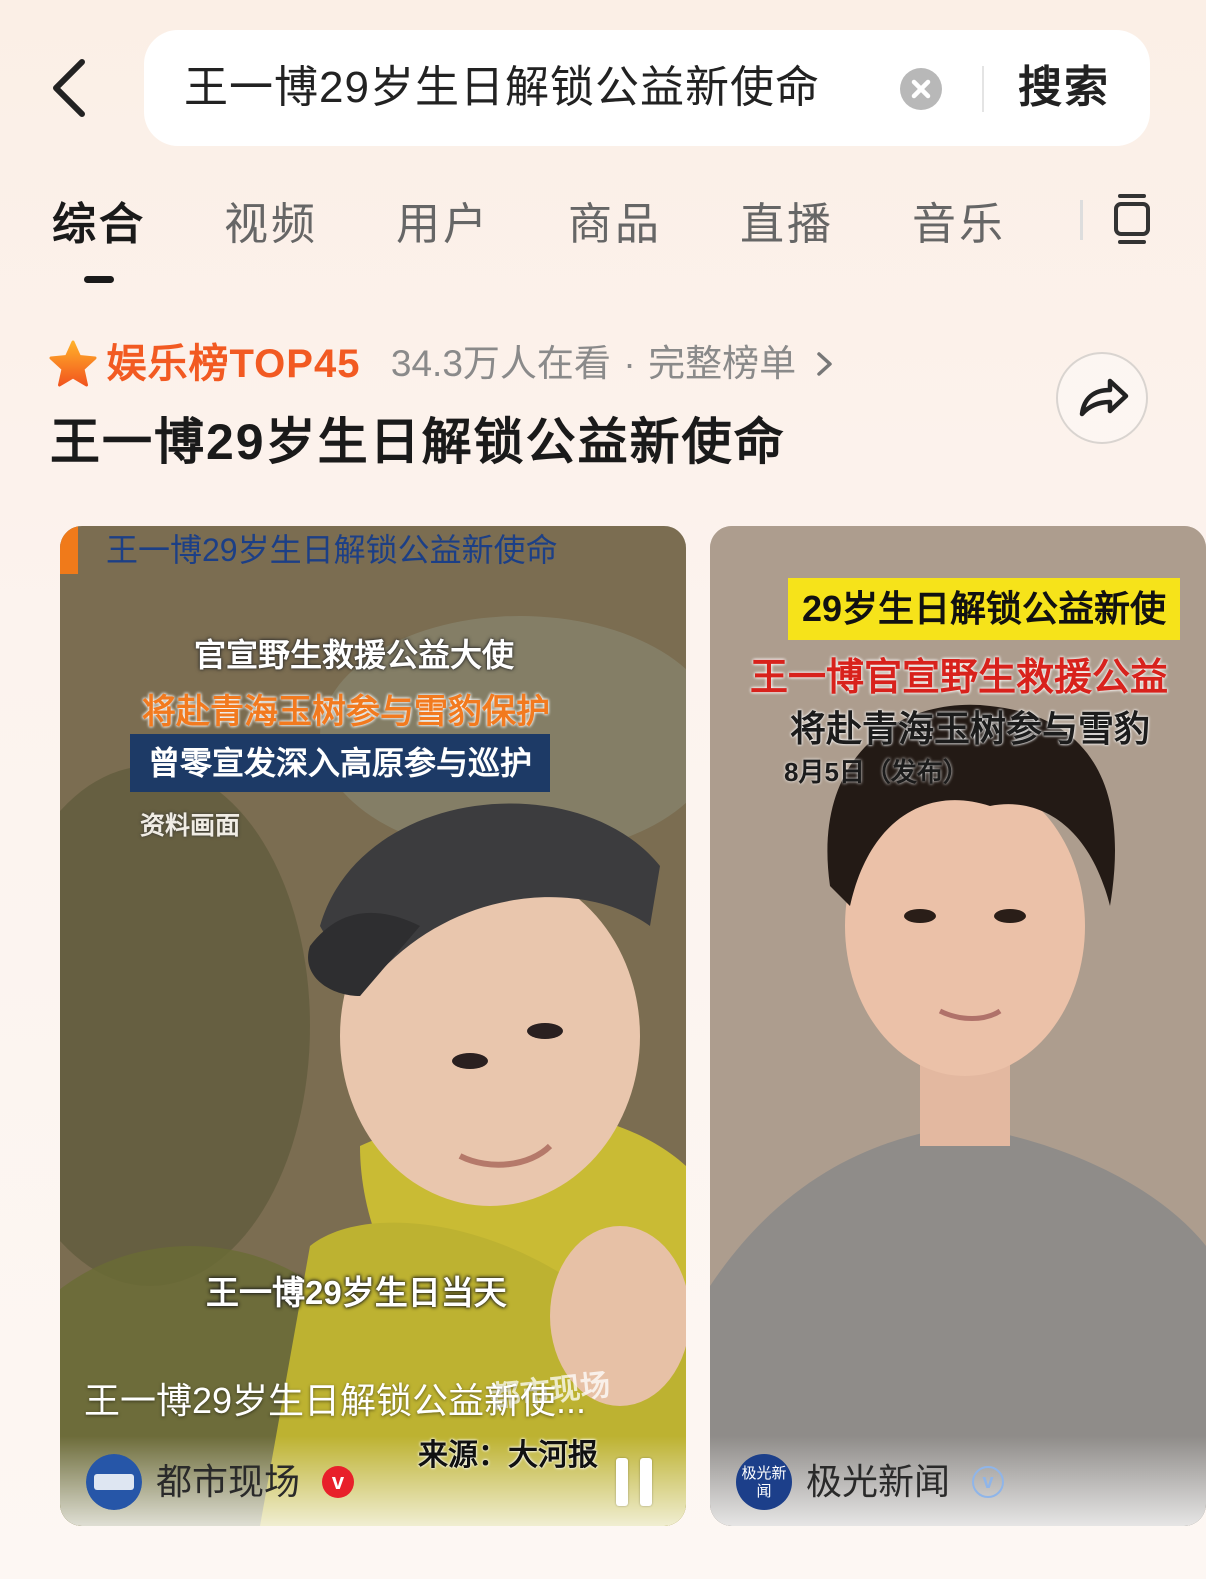 This screenshot has width=1206, height=1579. What do you see at coordinates (959, 678) in the screenshot?
I see `video-overlay-line-highlight: 王一博官宣野生救援公益` at bounding box center [959, 678].